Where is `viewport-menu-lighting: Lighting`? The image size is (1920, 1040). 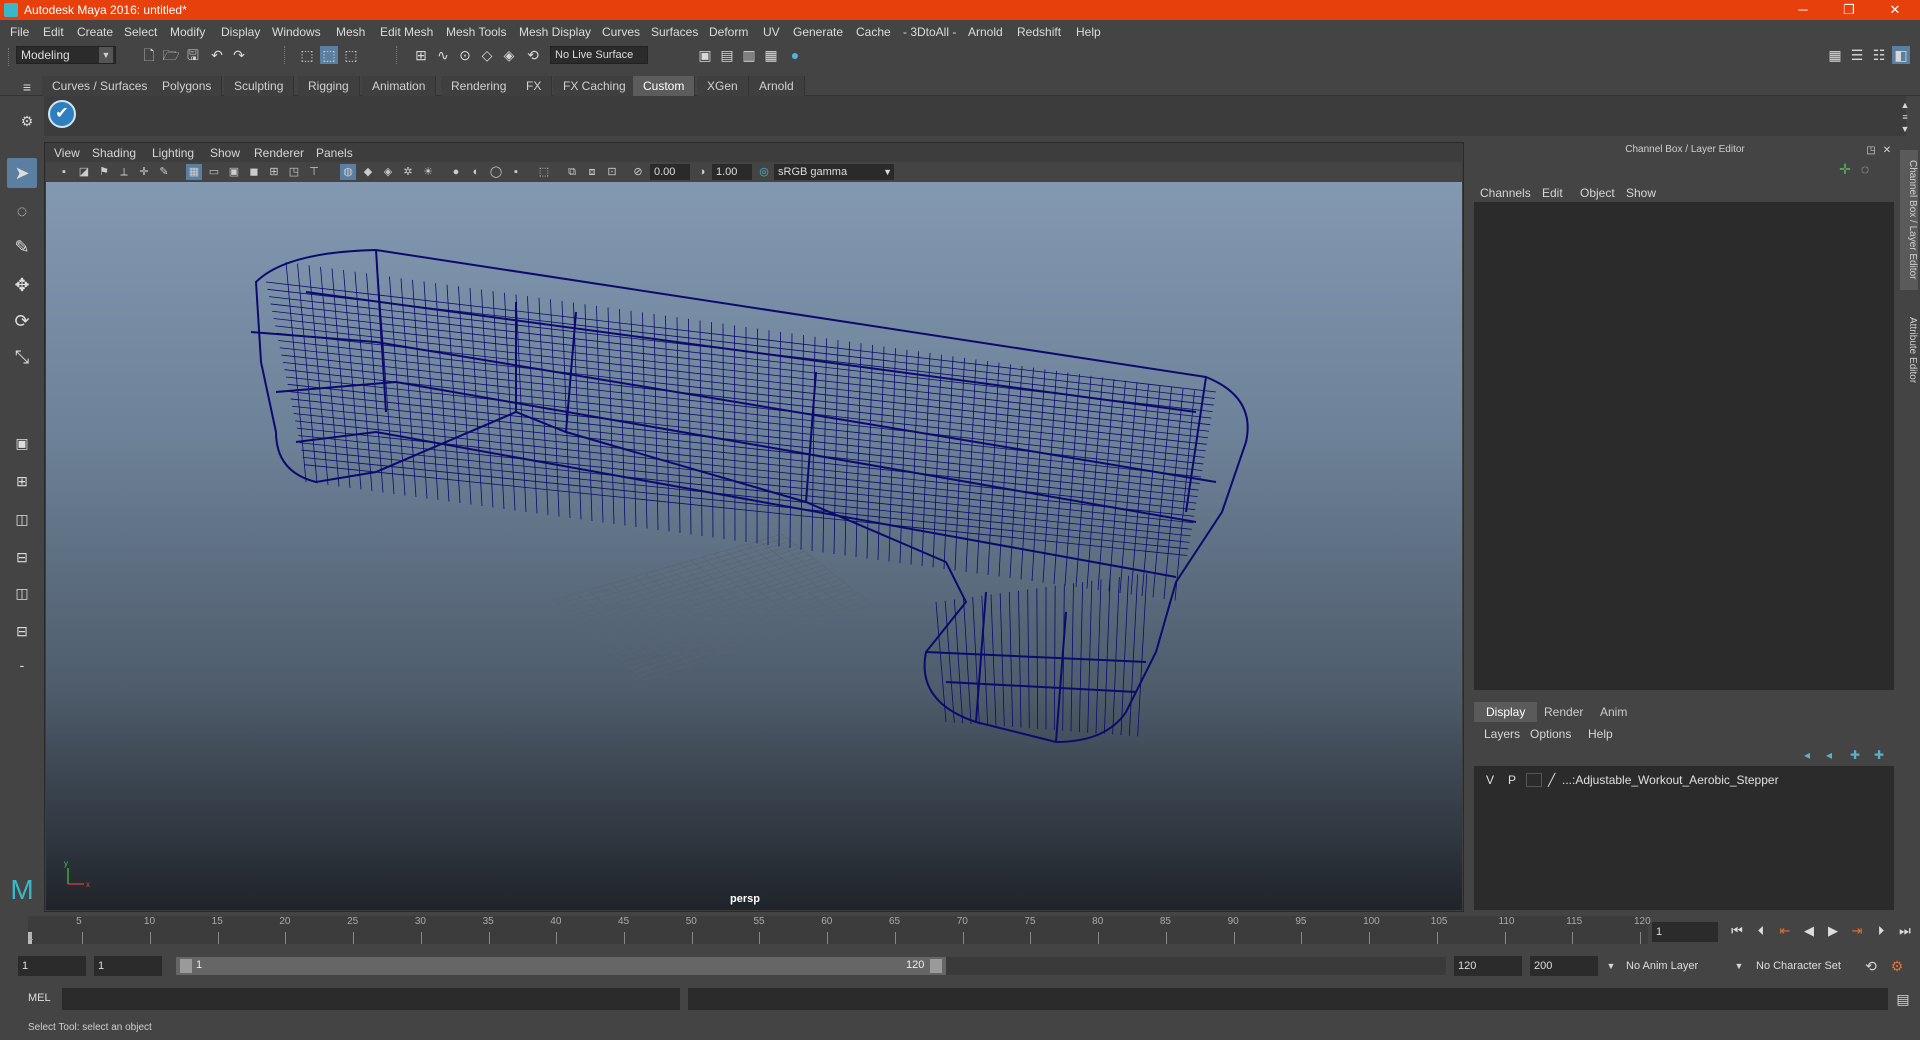 viewport-menu-lighting: Lighting is located at coordinates (173, 153).